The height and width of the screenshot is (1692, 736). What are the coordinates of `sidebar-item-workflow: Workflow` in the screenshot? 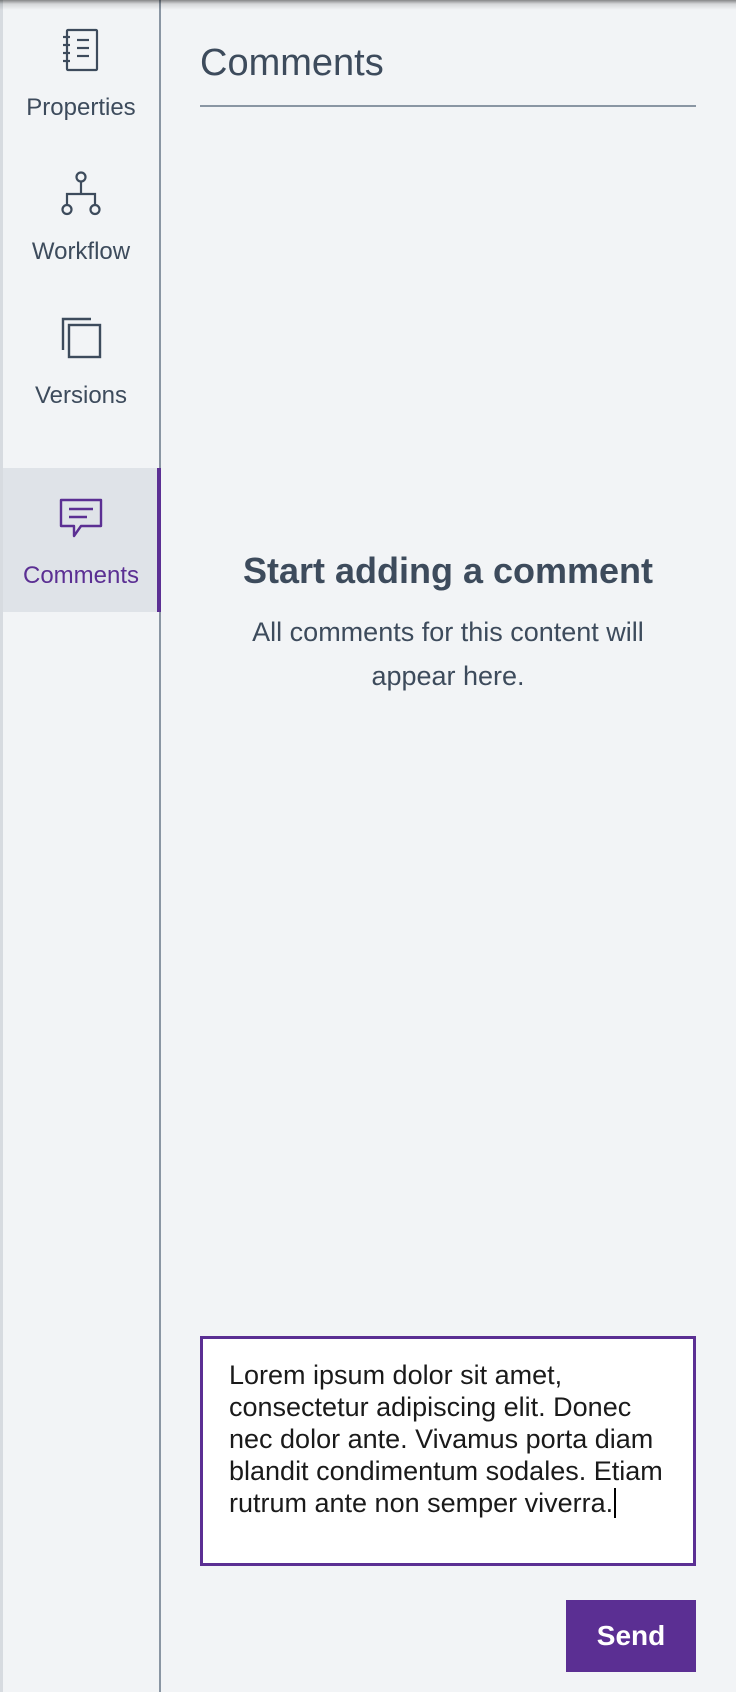 It's located at (81, 216).